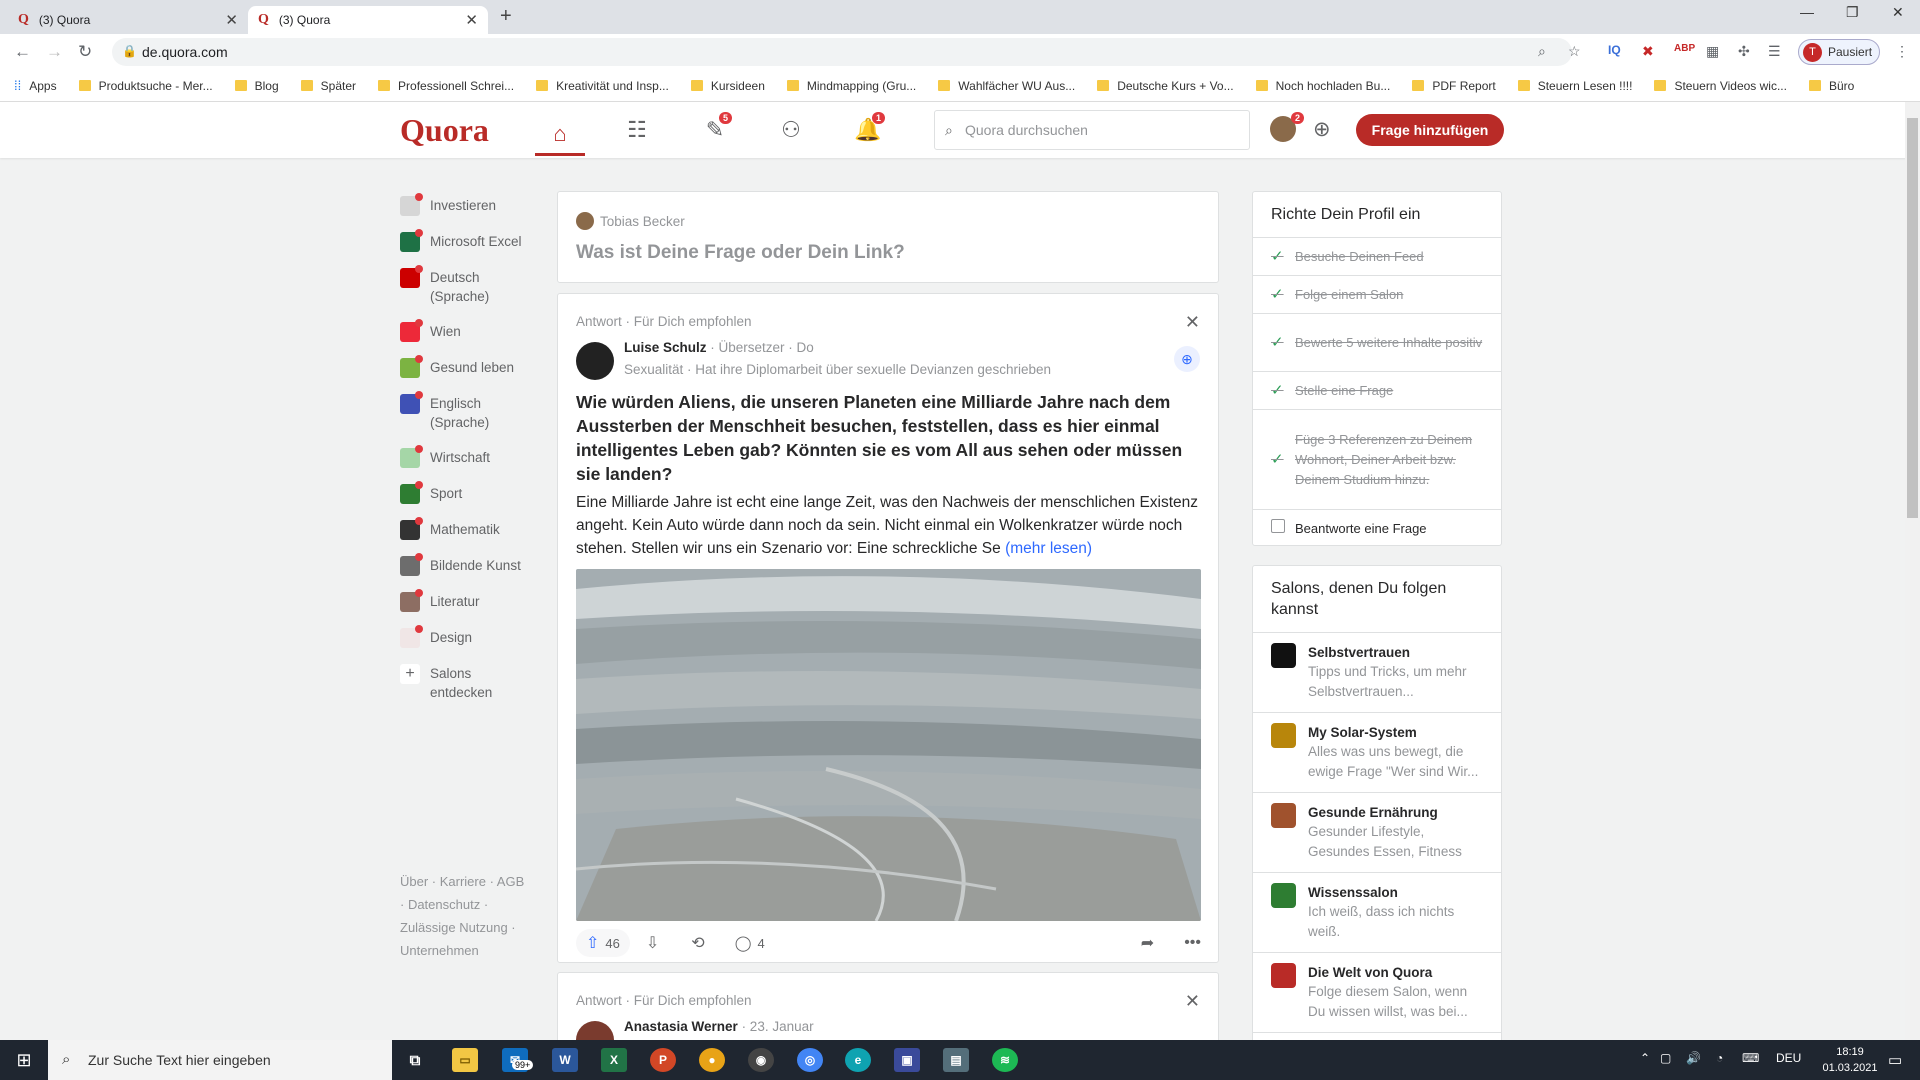 This screenshot has width=1920, height=1080. I want to click on sidebar-topic-item: Wirtschaft, so click(465, 458).